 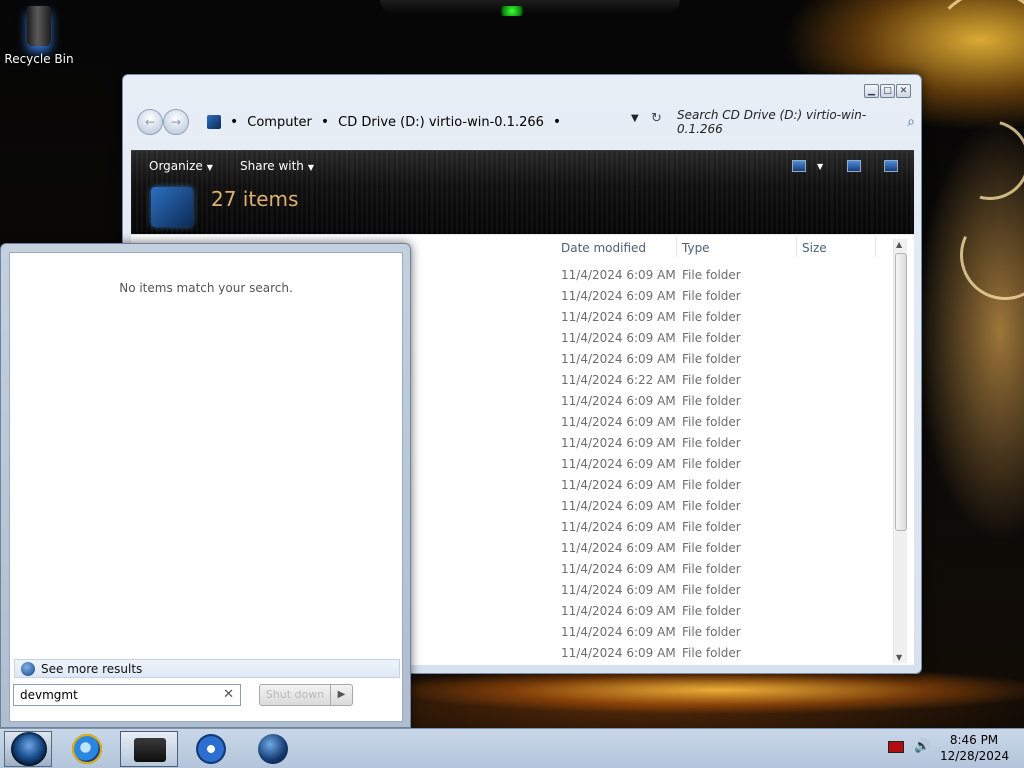 What do you see at coordinates (871, 91) in the screenshot?
I see `minimize-button: ▁` at bounding box center [871, 91].